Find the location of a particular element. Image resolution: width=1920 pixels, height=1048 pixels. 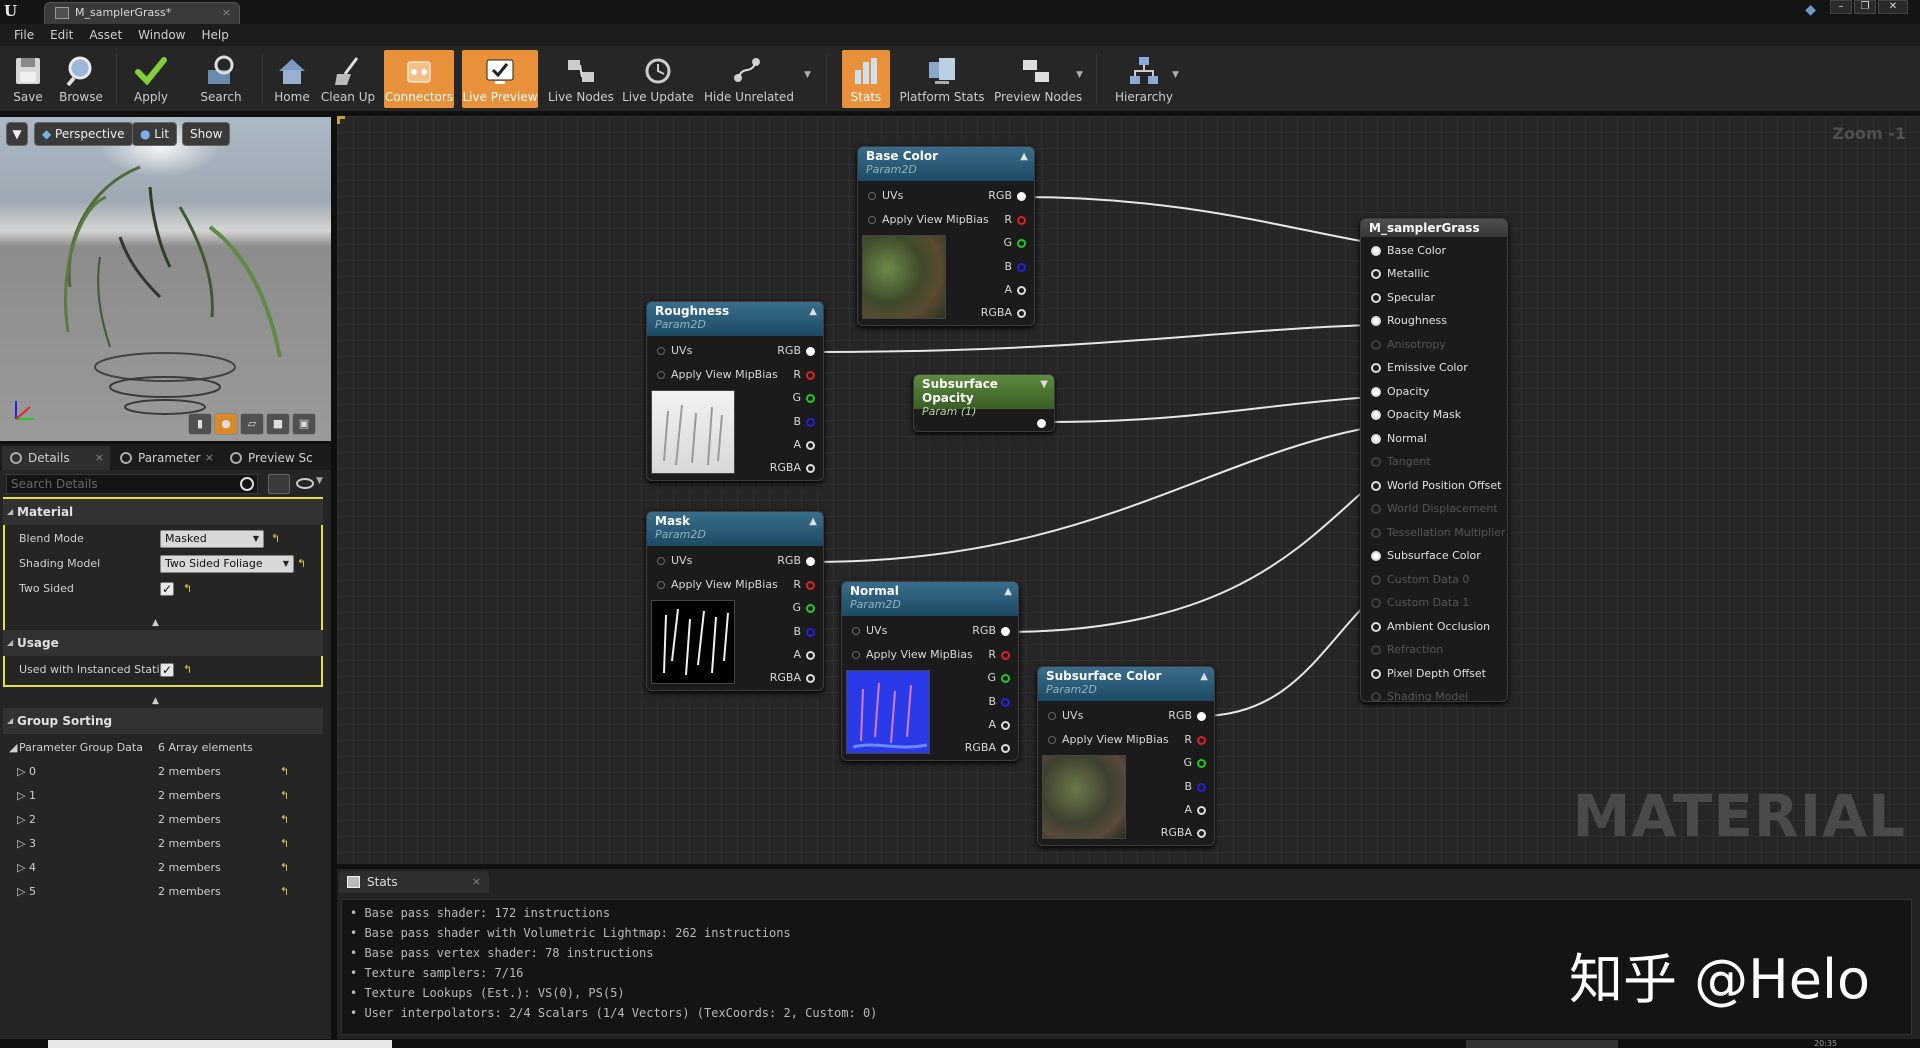

menu-window: Window is located at coordinates (161, 35).